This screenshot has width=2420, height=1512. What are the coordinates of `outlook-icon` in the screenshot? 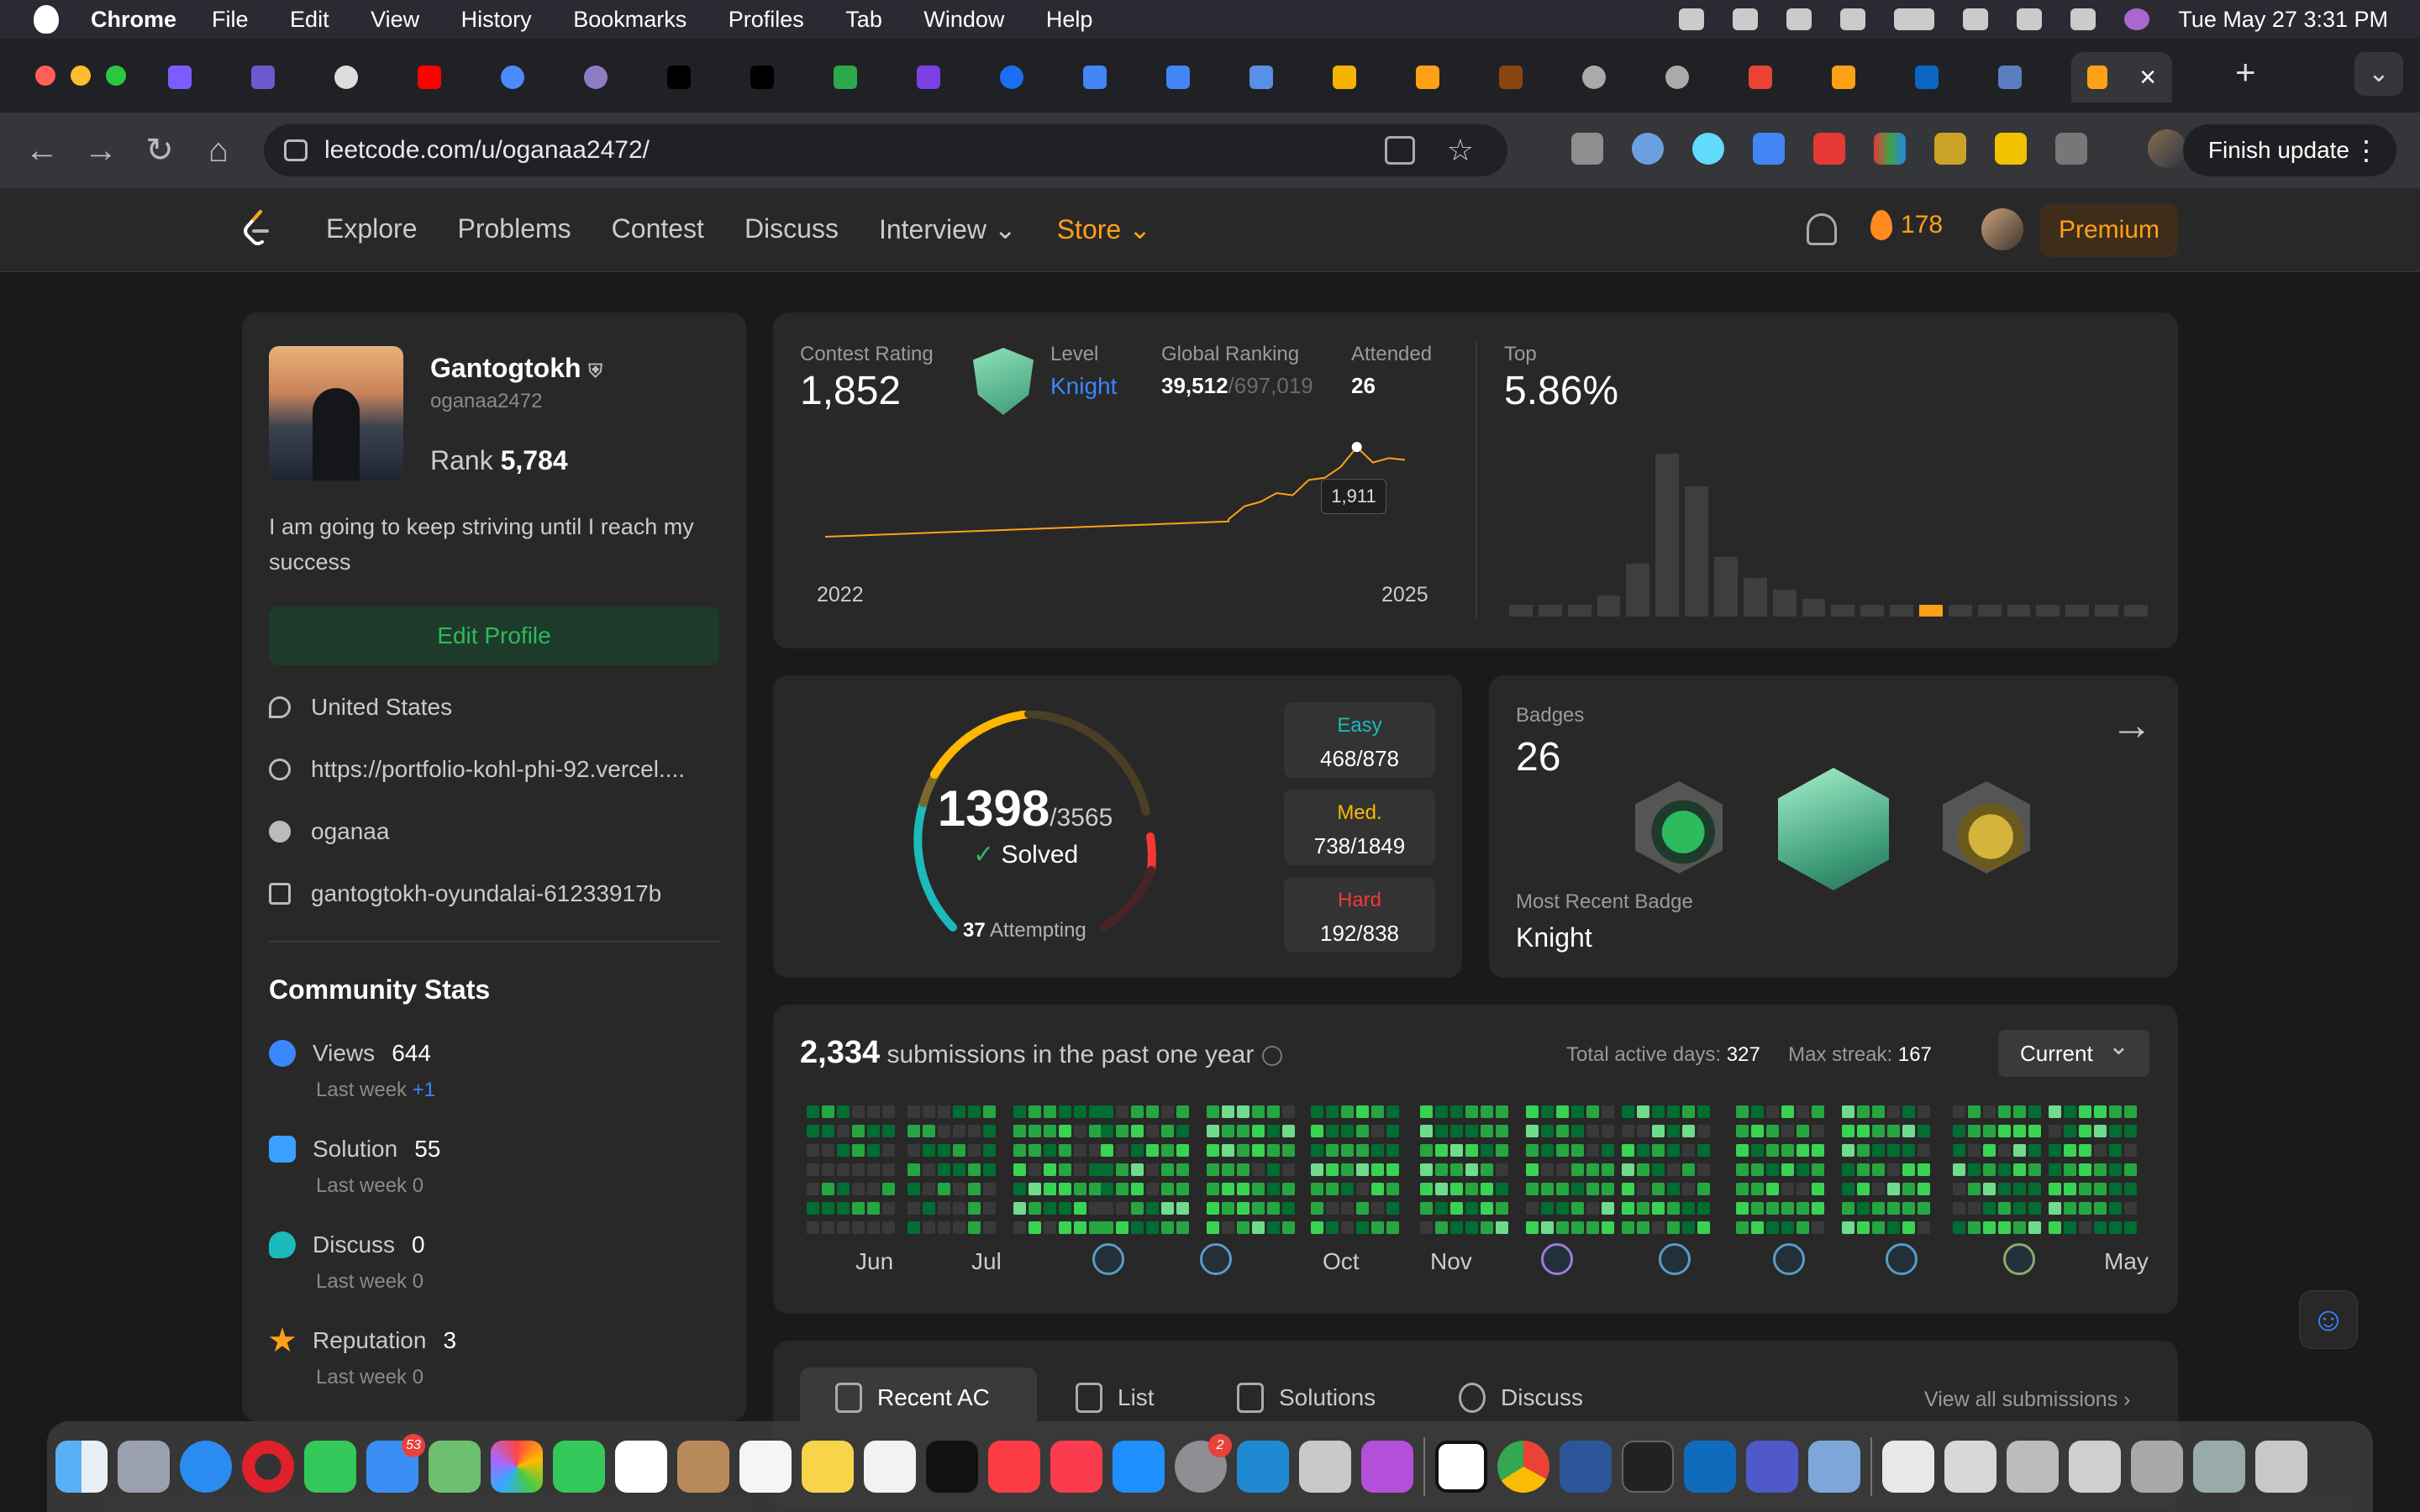 It's located at (1710, 1467).